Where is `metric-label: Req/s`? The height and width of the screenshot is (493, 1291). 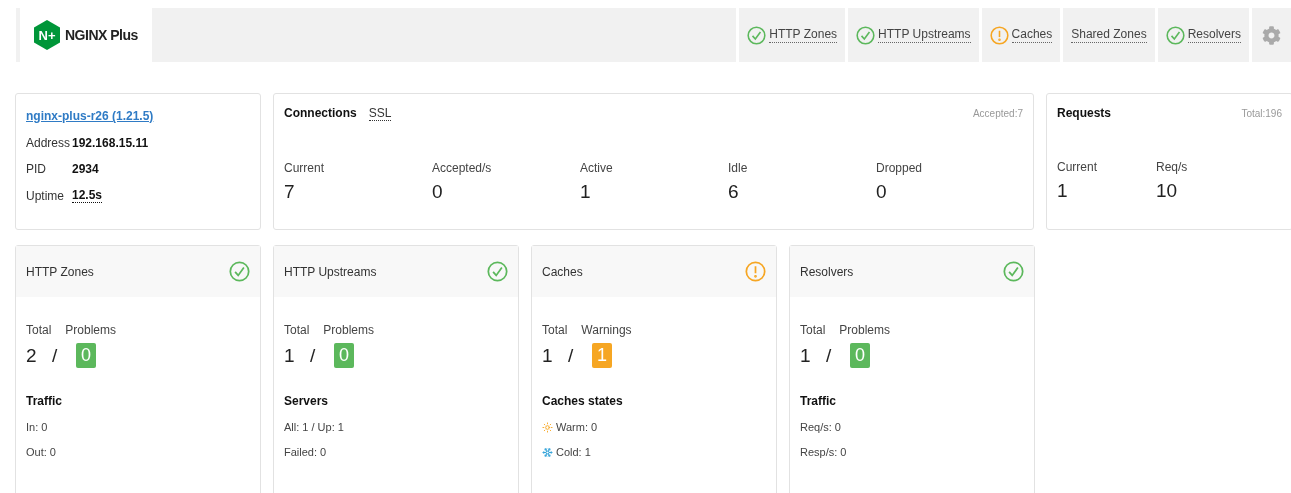
metric-label: Req/s is located at coordinates (1172, 167).